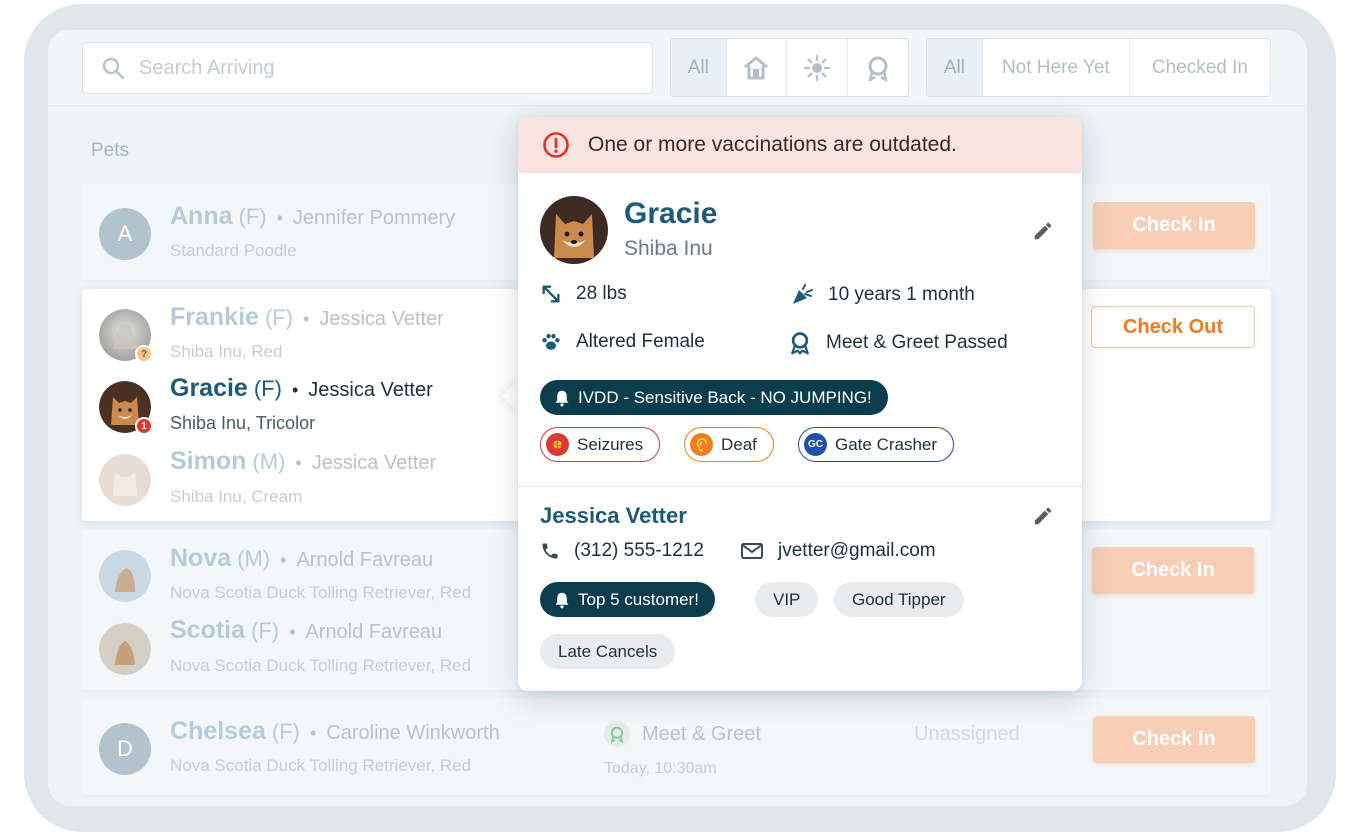 This screenshot has height=836, width=1360. I want to click on owner-name: Caroline Winkworth, so click(412, 733).